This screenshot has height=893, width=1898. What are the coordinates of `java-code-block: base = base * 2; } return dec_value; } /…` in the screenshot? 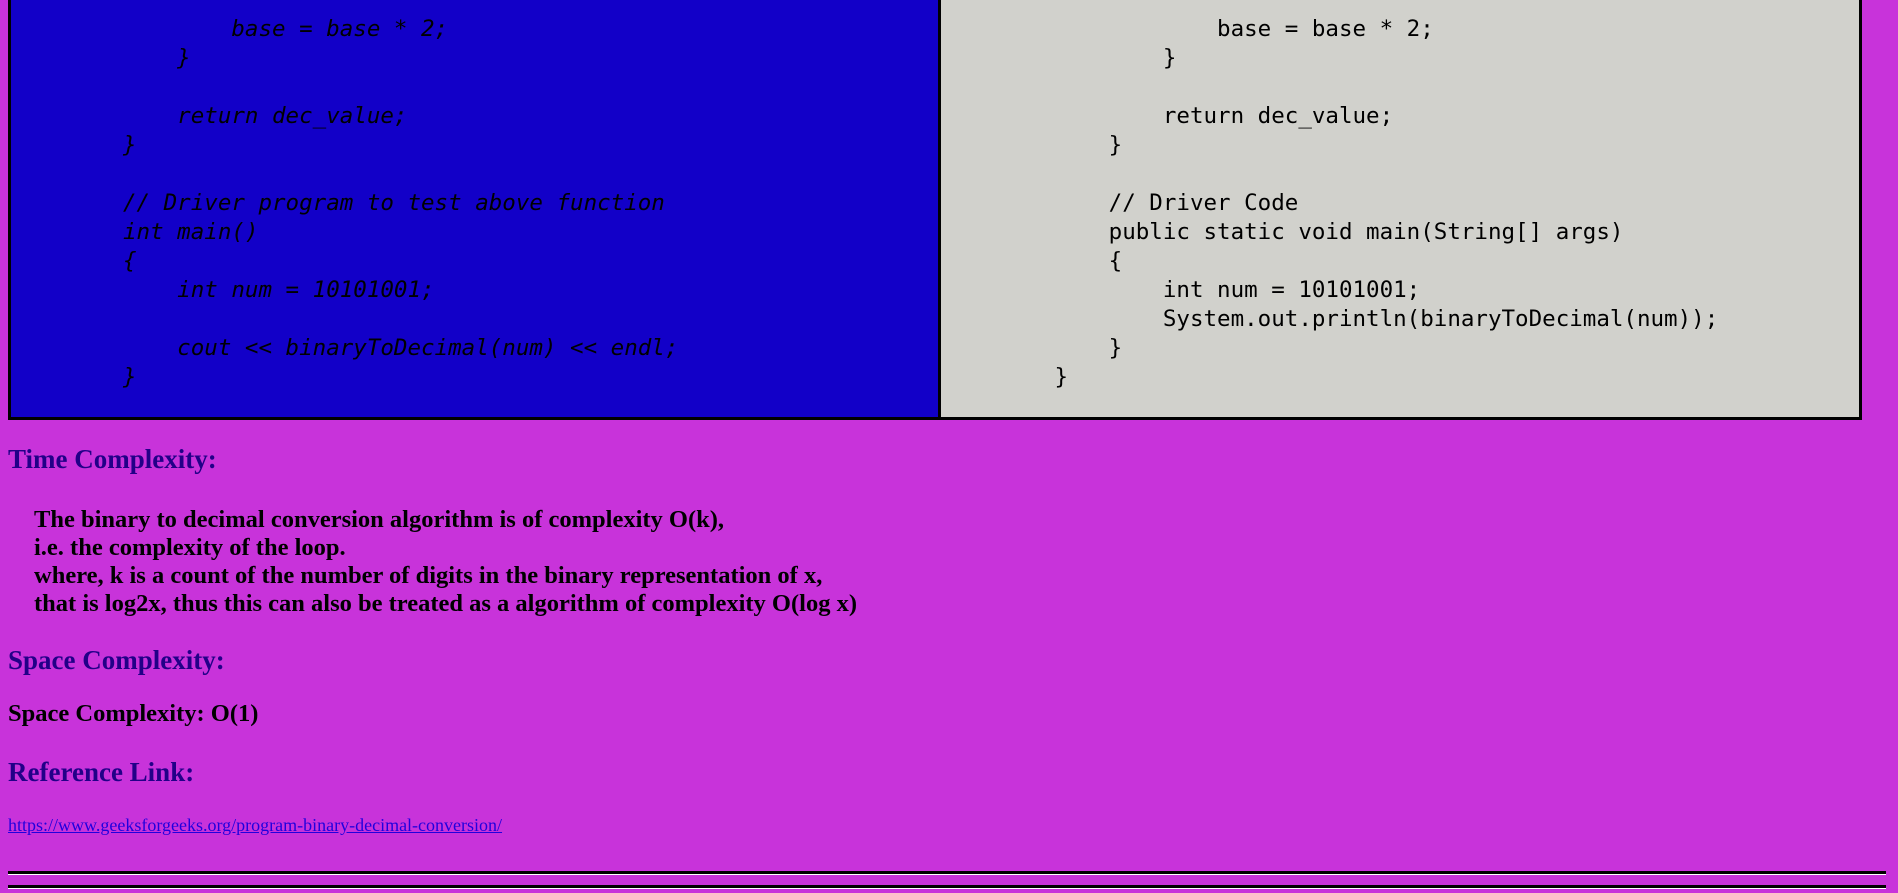 It's located at (1386, 203).